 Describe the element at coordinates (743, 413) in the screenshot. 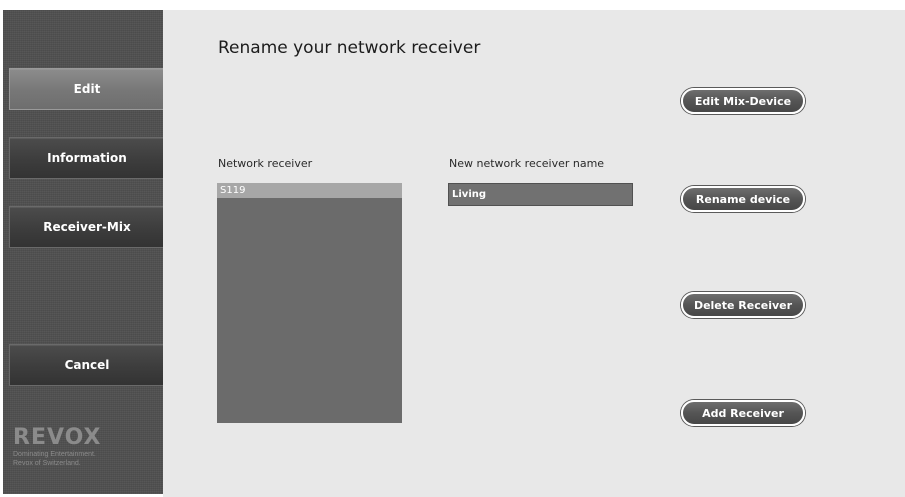

I see `add-receiver-button: Add Receiver` at that location.